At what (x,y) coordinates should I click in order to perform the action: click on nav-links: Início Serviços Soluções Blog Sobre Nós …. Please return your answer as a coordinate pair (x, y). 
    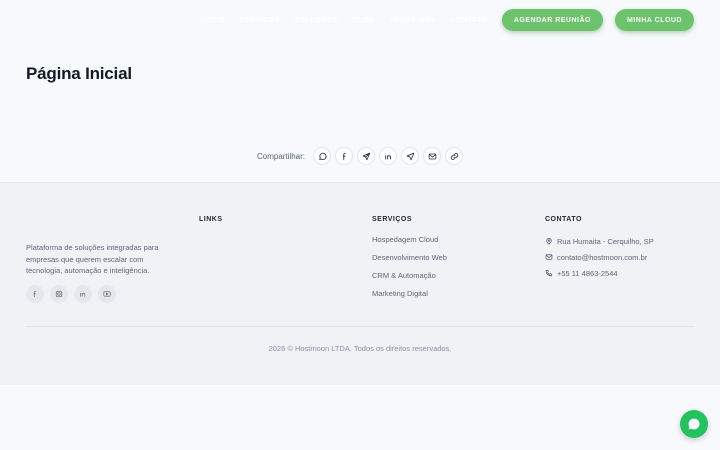
    Looking at the image, I should click on (344, 20).